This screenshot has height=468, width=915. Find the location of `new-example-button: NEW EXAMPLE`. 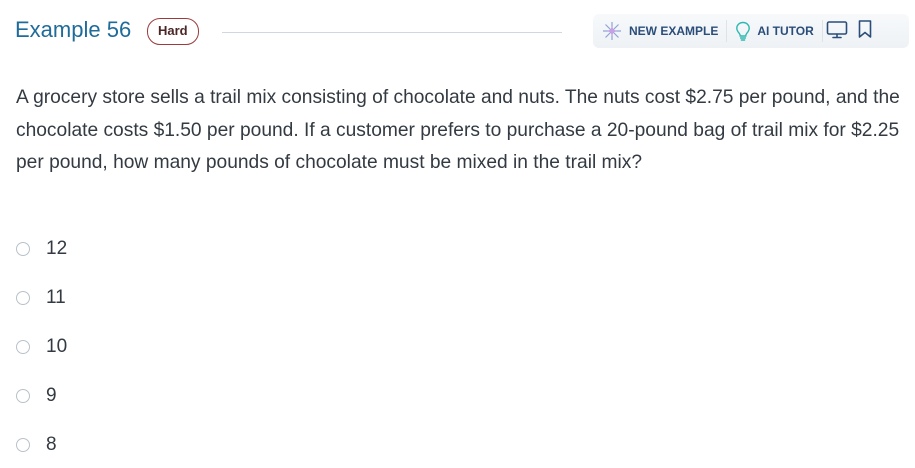

new-example-button: NEW EXAMPLE is located at coordinates (659, 31).